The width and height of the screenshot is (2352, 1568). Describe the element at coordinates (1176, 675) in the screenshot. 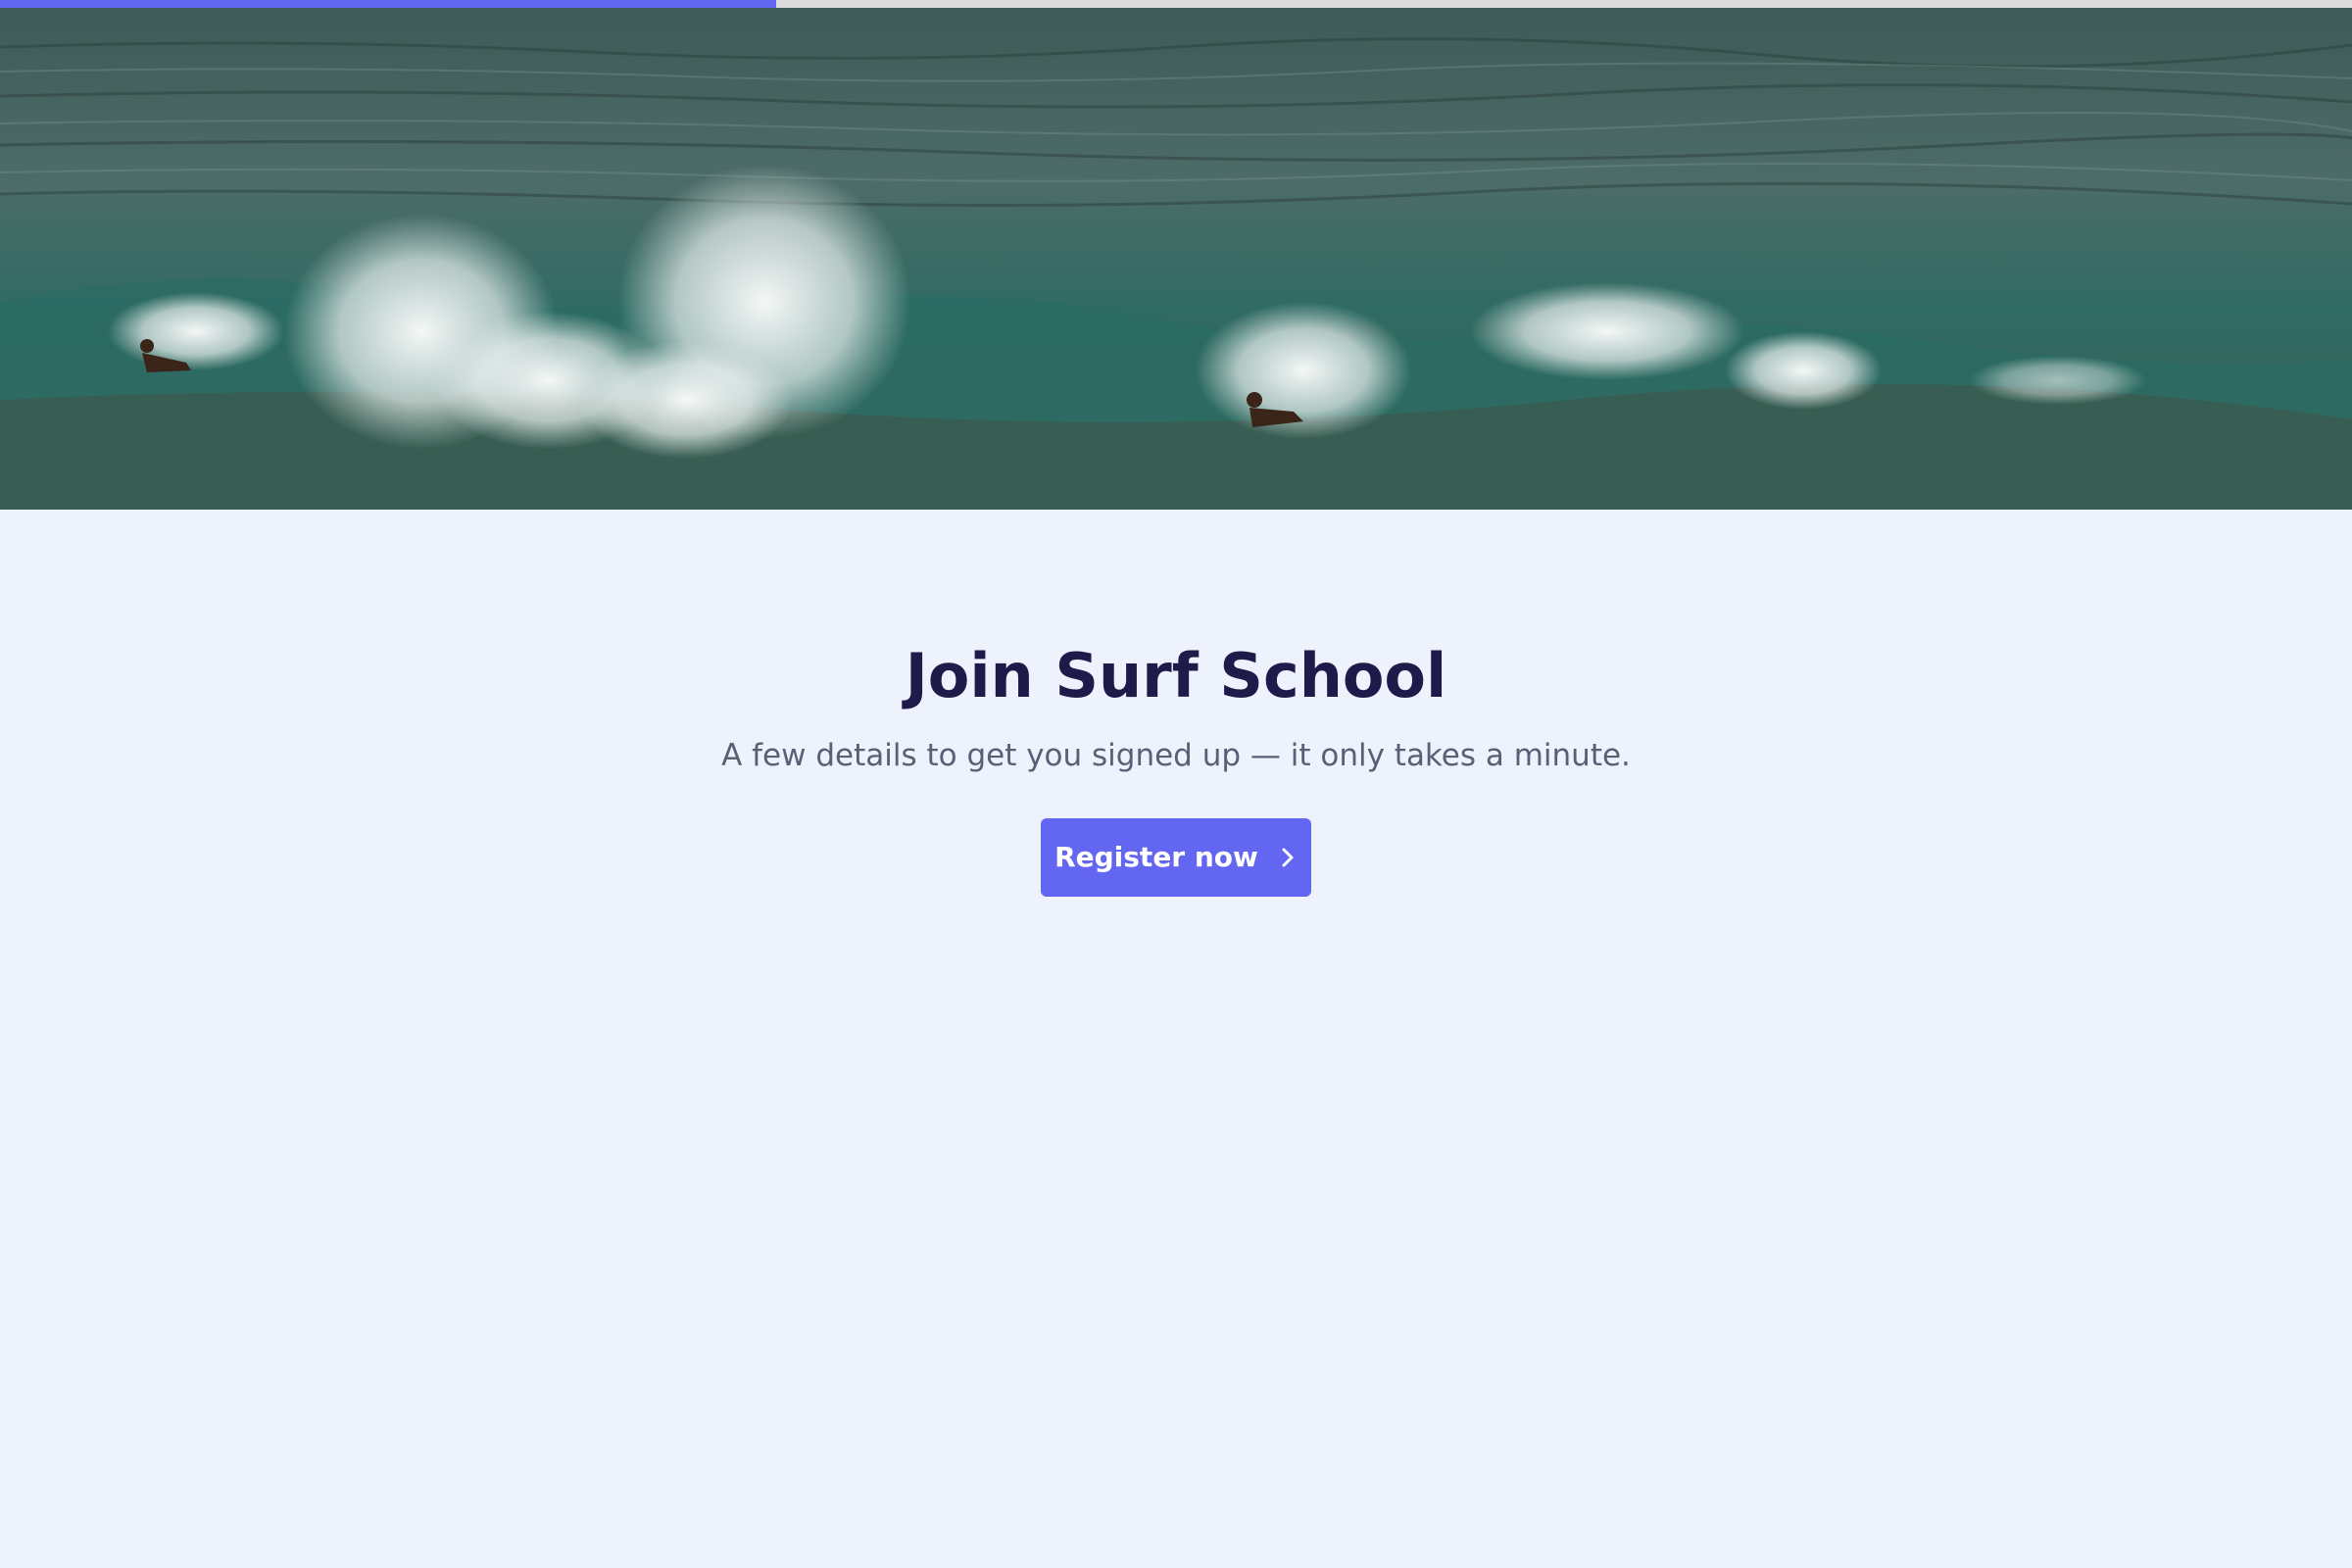

I see `page-title: Join Surf School` at that location.